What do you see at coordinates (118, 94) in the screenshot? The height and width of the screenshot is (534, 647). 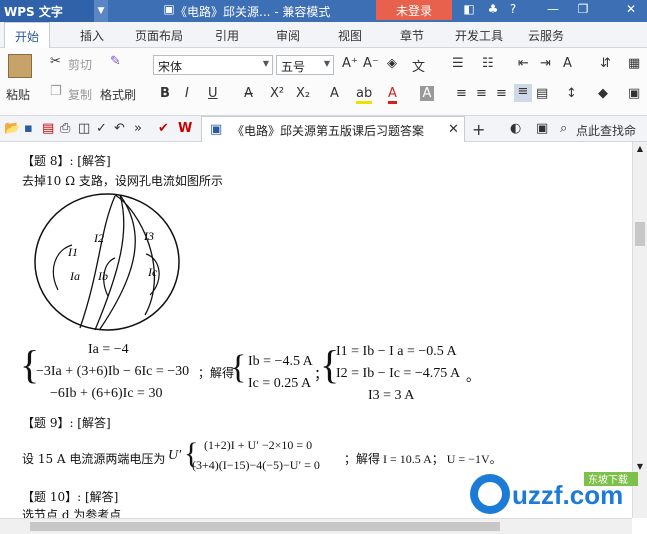 I see `format-painter-button: 格式刷` at bounding box center [118, 94].